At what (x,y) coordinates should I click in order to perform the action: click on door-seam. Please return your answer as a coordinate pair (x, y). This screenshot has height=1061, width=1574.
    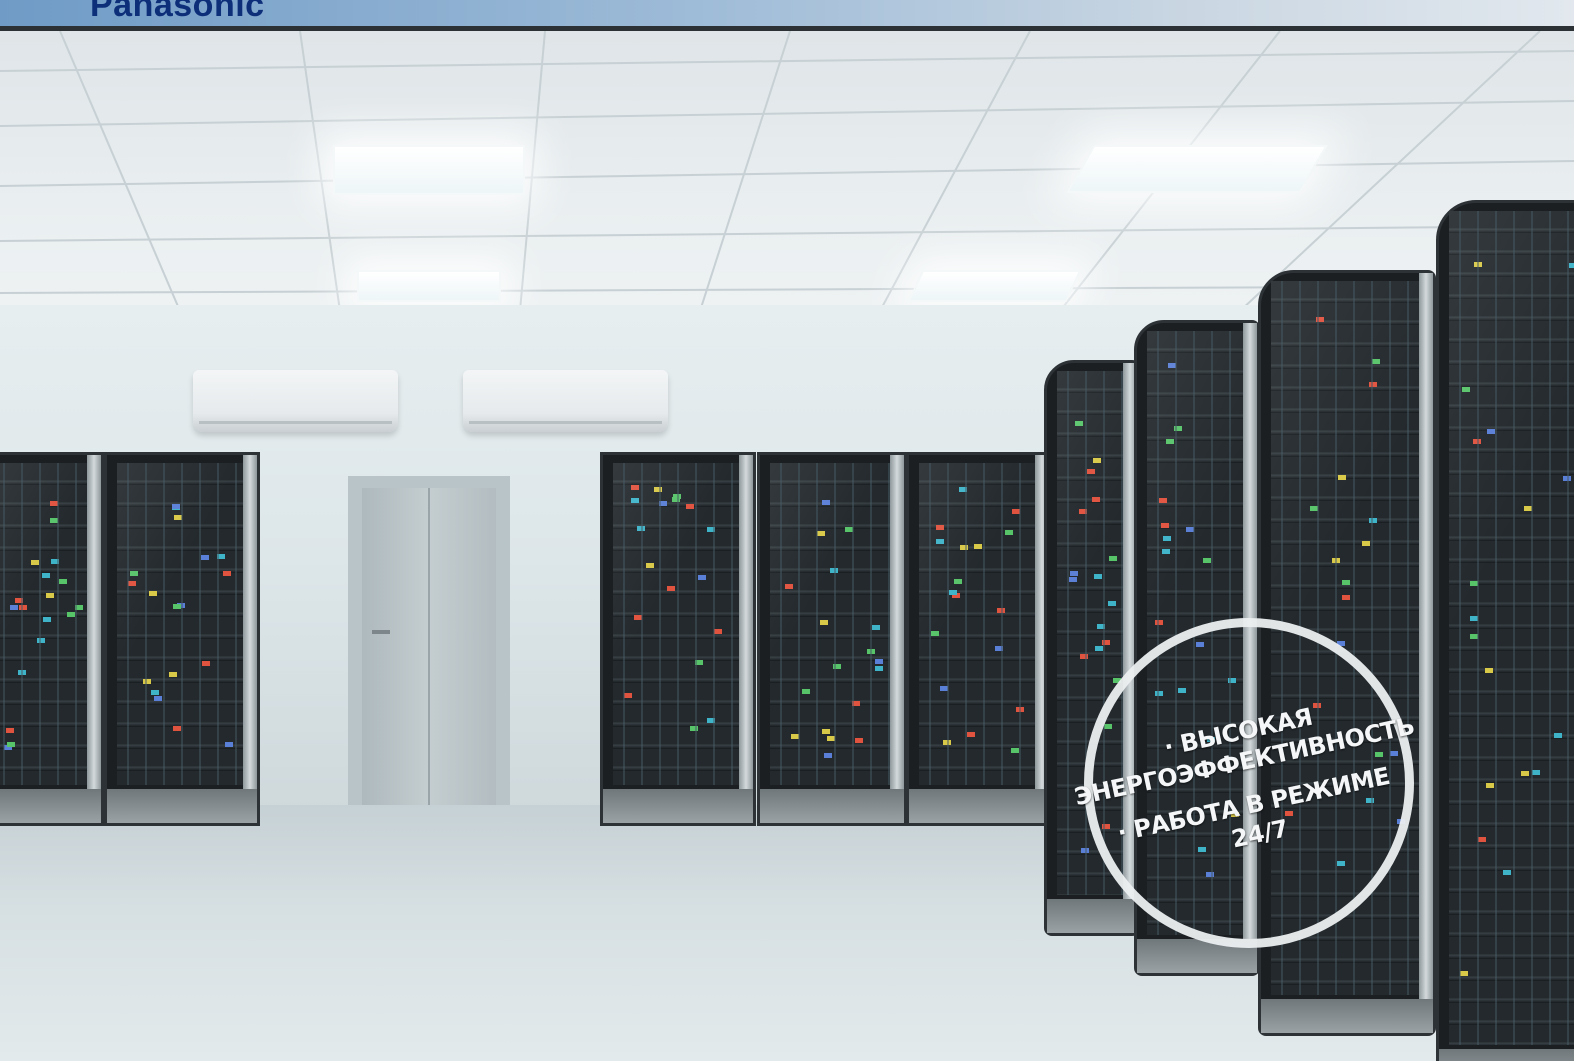
    Looking at the image, I should click on (429, 647).